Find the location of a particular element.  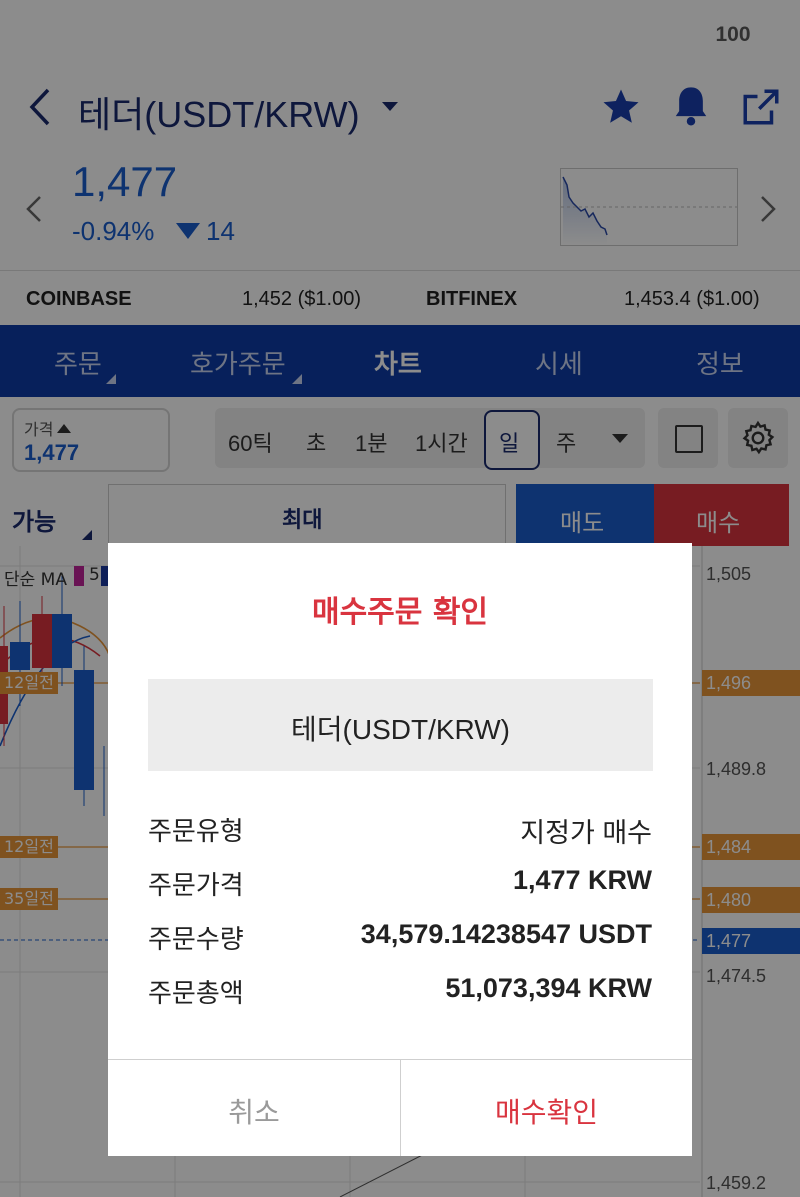

confirm-buy-label: 매수확인 is located at coordinates (546, 1111).